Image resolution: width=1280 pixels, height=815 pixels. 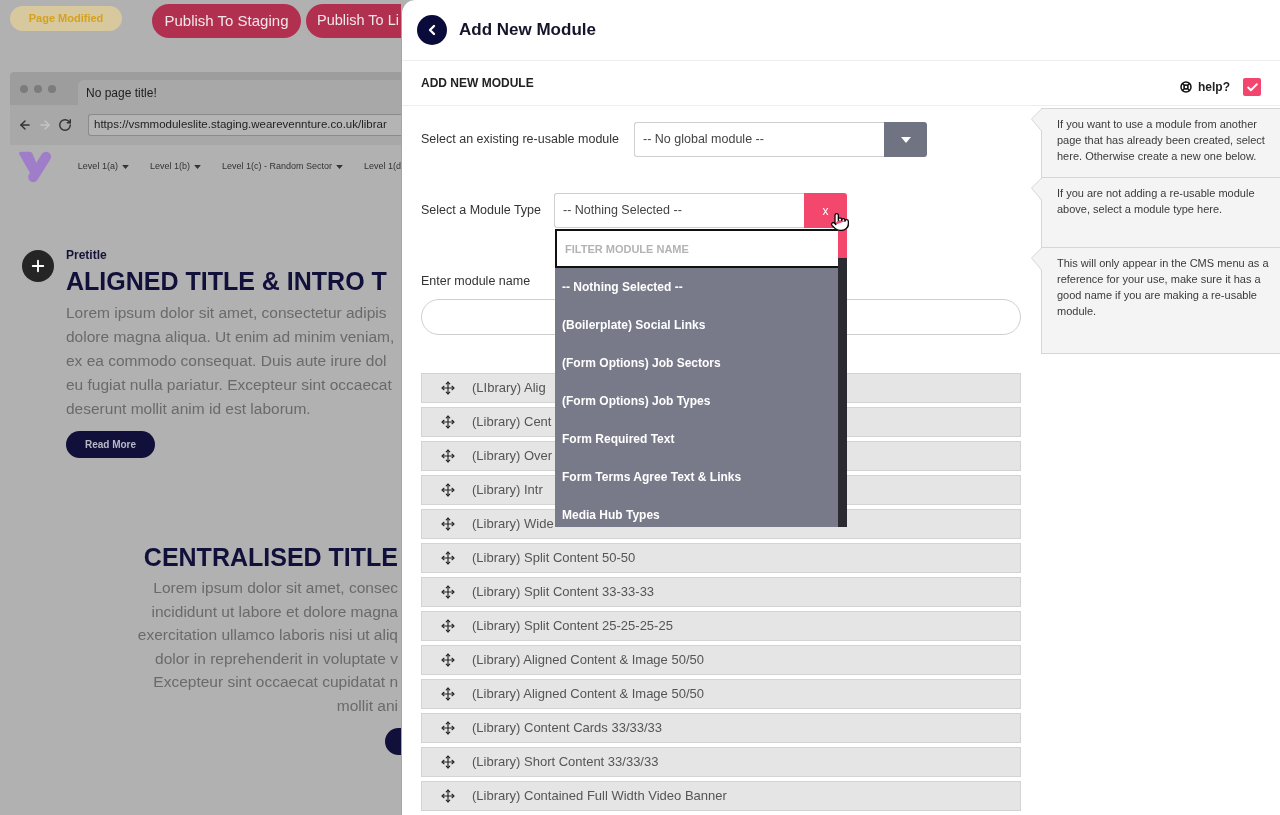 I want to click on body-text-line: dolor in reprehenderit in voluptate v, so click(x=276, y=658).